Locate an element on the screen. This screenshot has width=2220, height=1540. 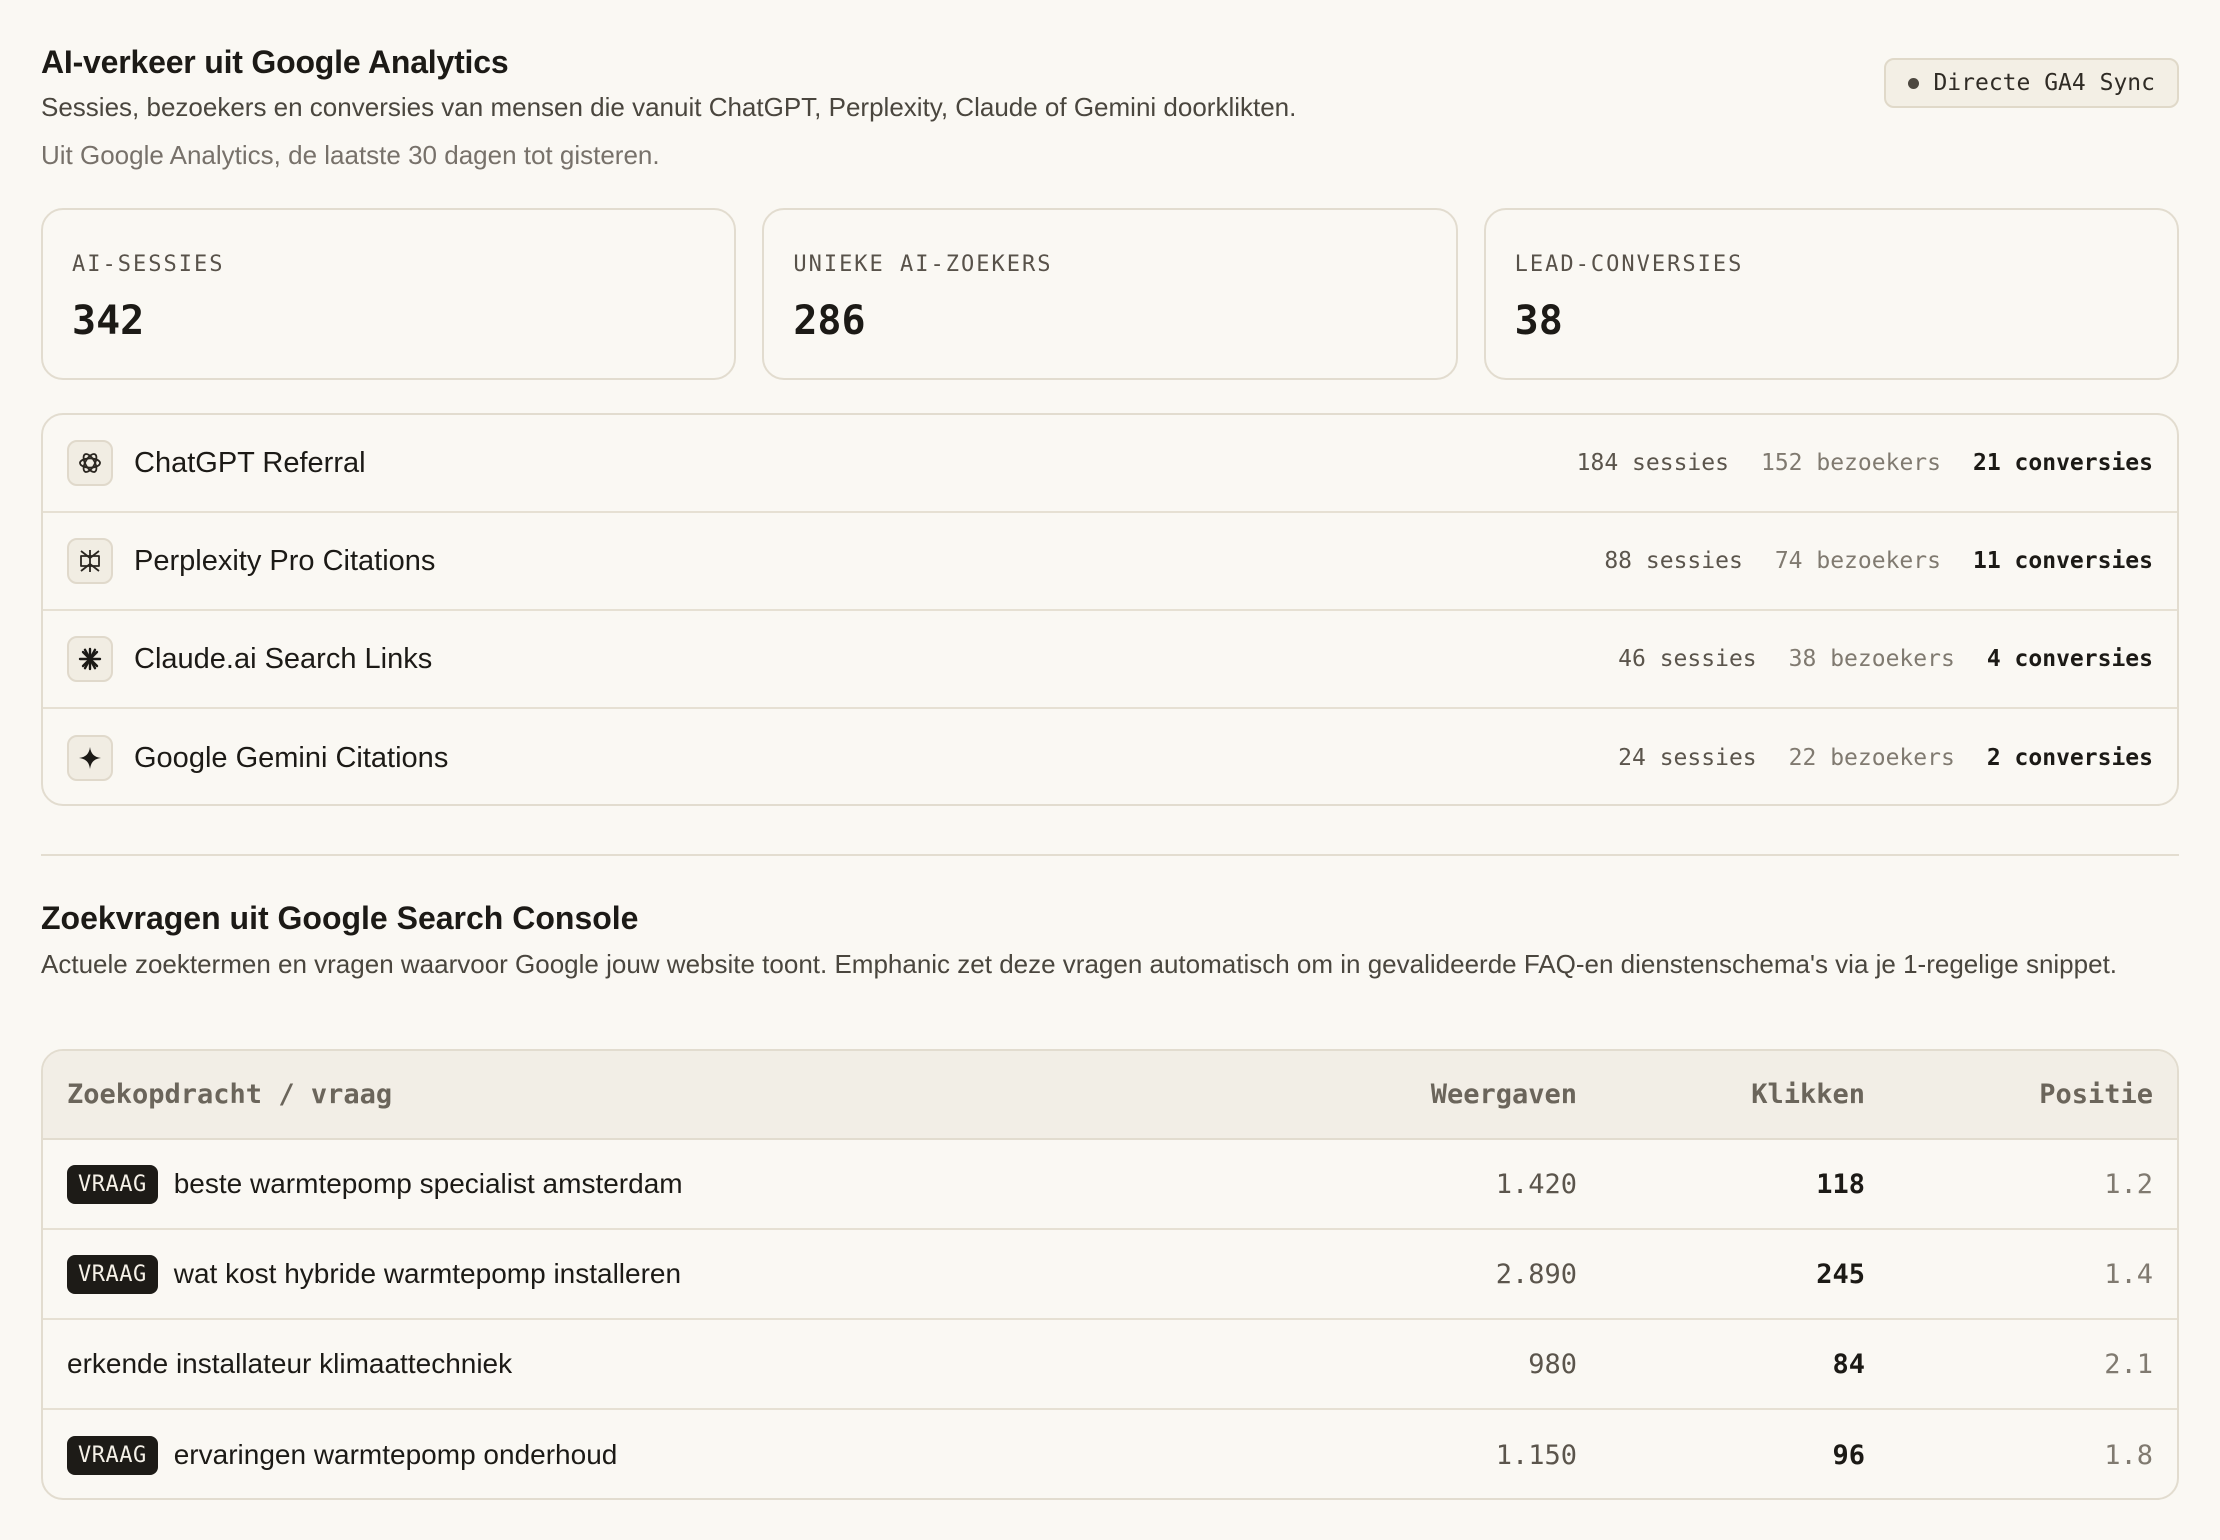
source-stats: 88 sessies 74 bezoekers 11 conversies is located at coordinates (1878, 561).